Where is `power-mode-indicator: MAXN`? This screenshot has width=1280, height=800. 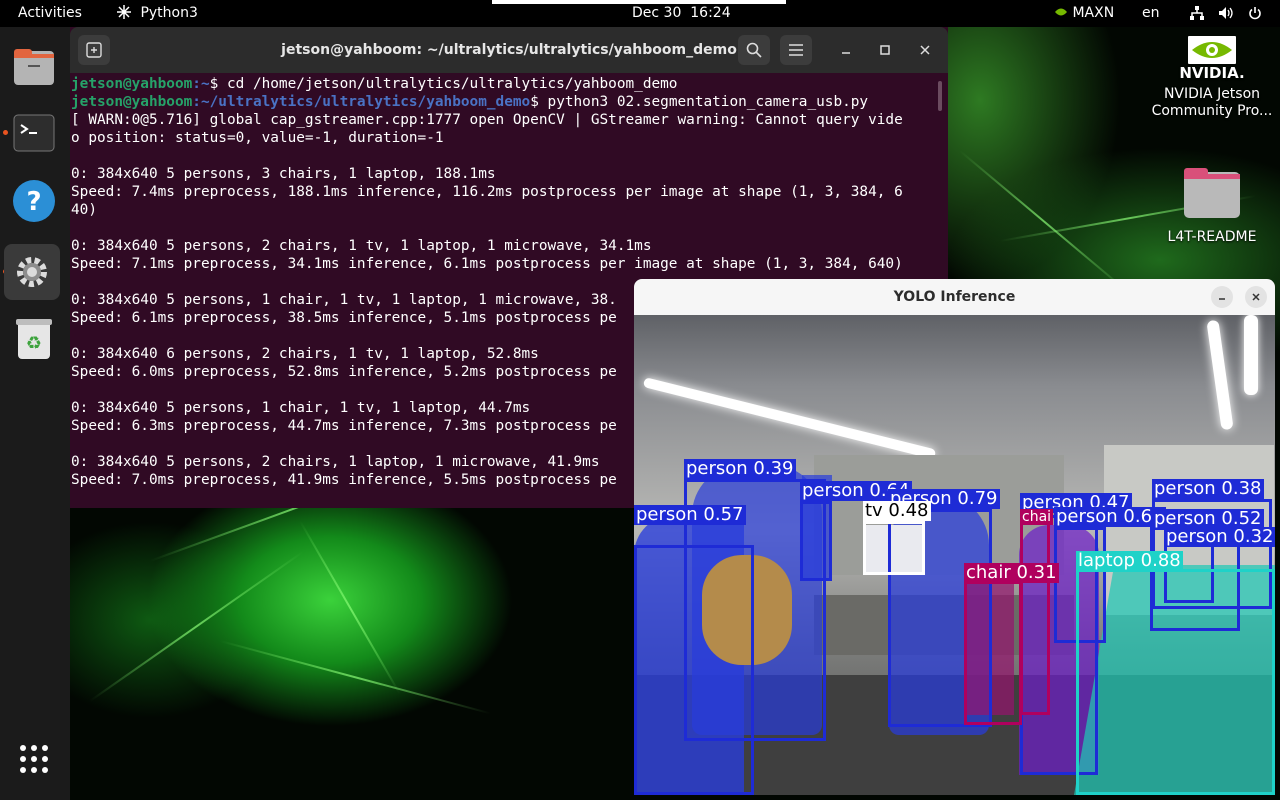 power-mode-indicator: MAXN is located at coordinates (1084, 13).